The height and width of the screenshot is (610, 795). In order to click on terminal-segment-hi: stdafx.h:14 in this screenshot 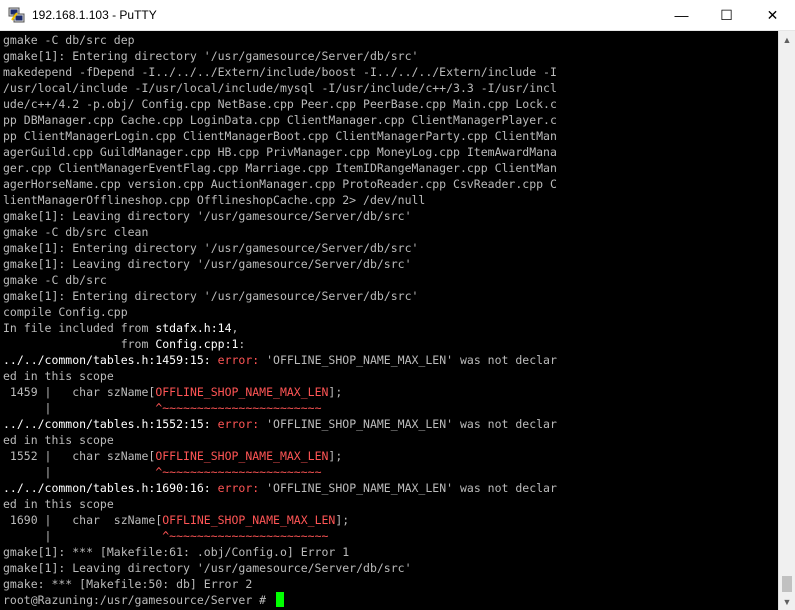, I will do `click(193, 328)`.